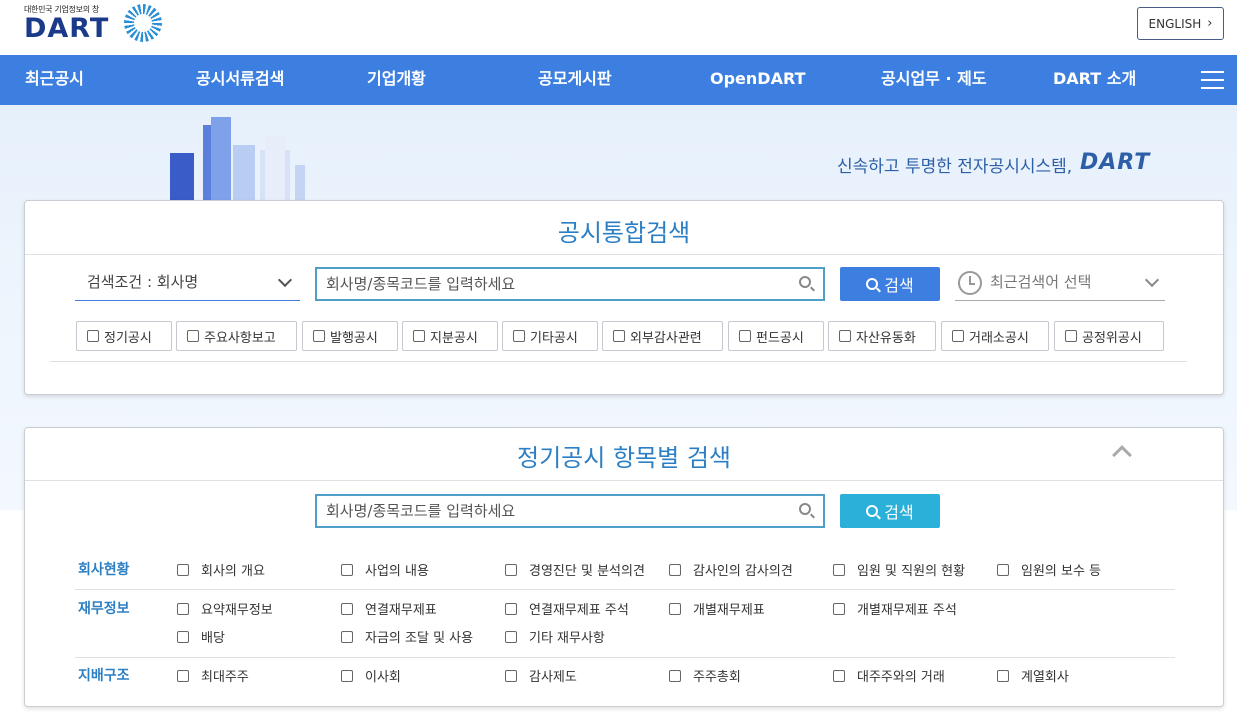  I want to click on nav-item-opendart: OpenDART, so click(757, 80).